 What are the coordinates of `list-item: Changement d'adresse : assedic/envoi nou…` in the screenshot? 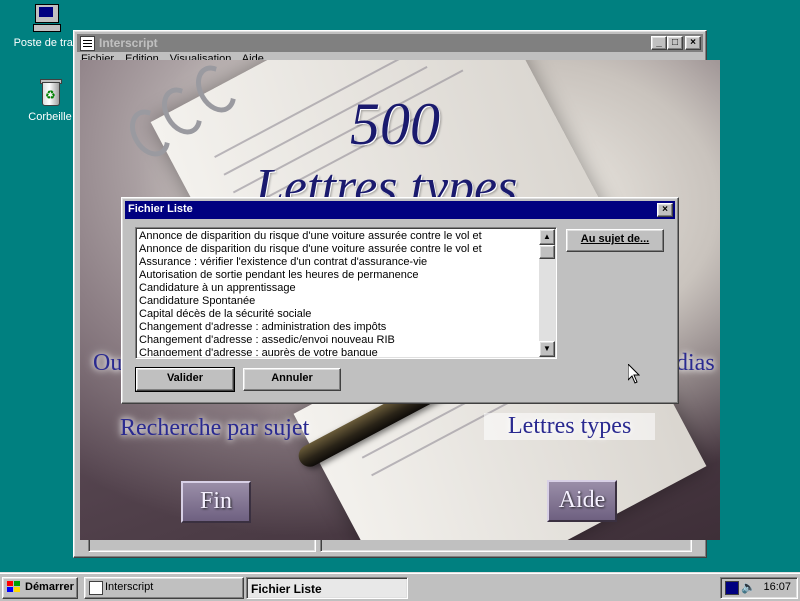 It's located at (339, 340).